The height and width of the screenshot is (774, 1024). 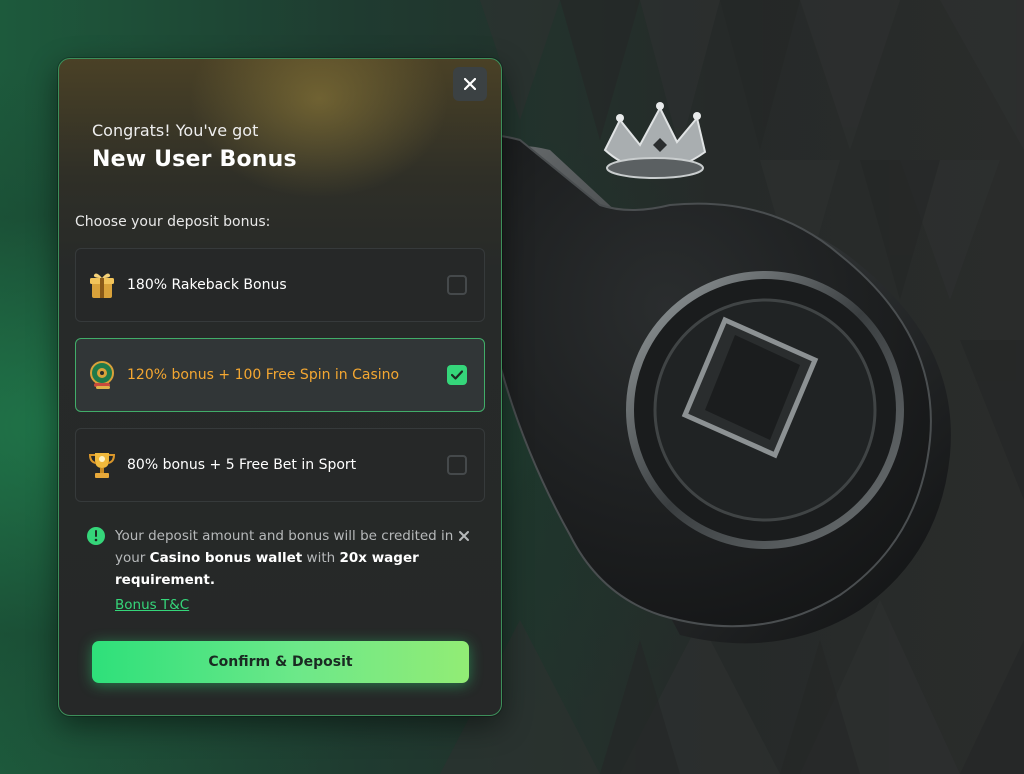 I want to click on checkmark-icon, so click(x=457, y=375).